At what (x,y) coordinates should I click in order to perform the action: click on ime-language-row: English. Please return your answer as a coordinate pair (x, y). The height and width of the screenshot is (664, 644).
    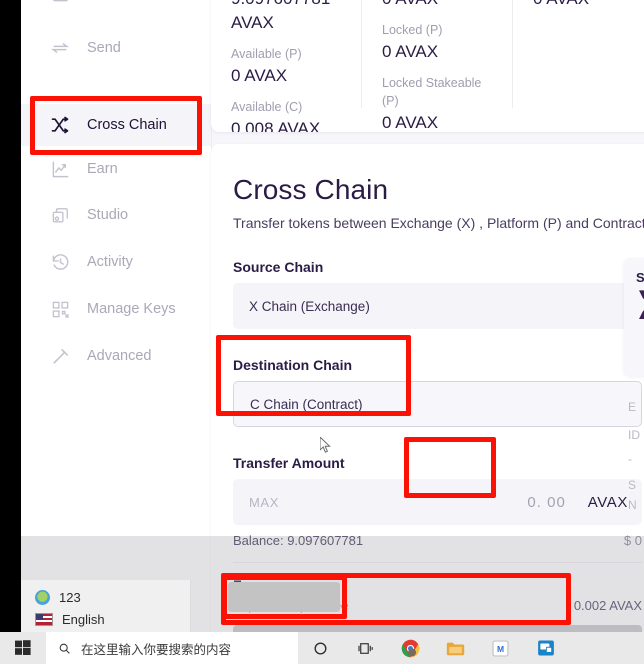
    Looking at the image, I should click on (112, 619).